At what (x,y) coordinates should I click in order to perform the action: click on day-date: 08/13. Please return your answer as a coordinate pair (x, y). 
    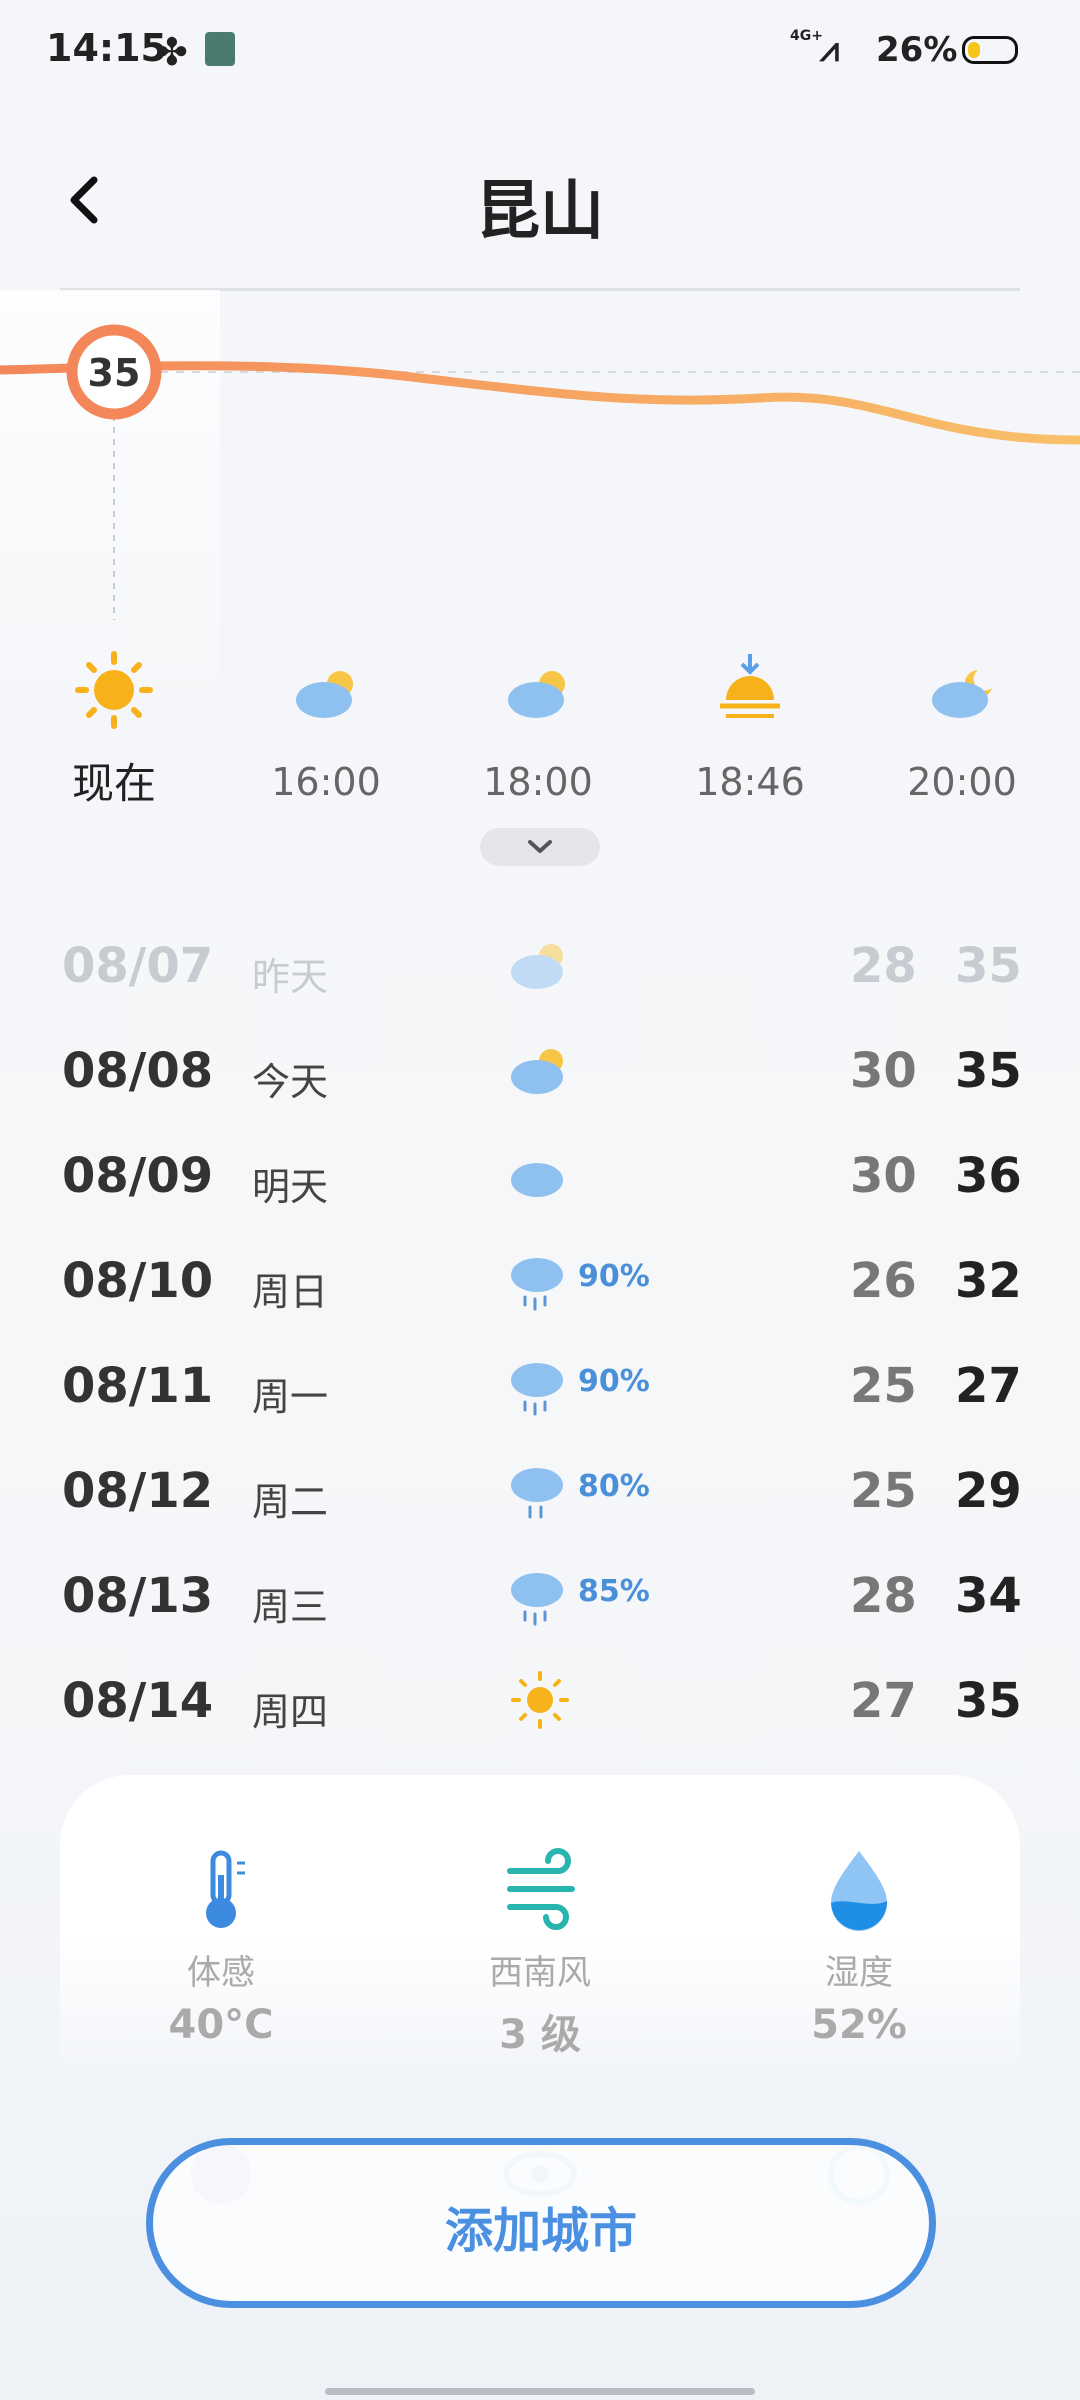
    Looking at the image, I should click on (138, 1596).